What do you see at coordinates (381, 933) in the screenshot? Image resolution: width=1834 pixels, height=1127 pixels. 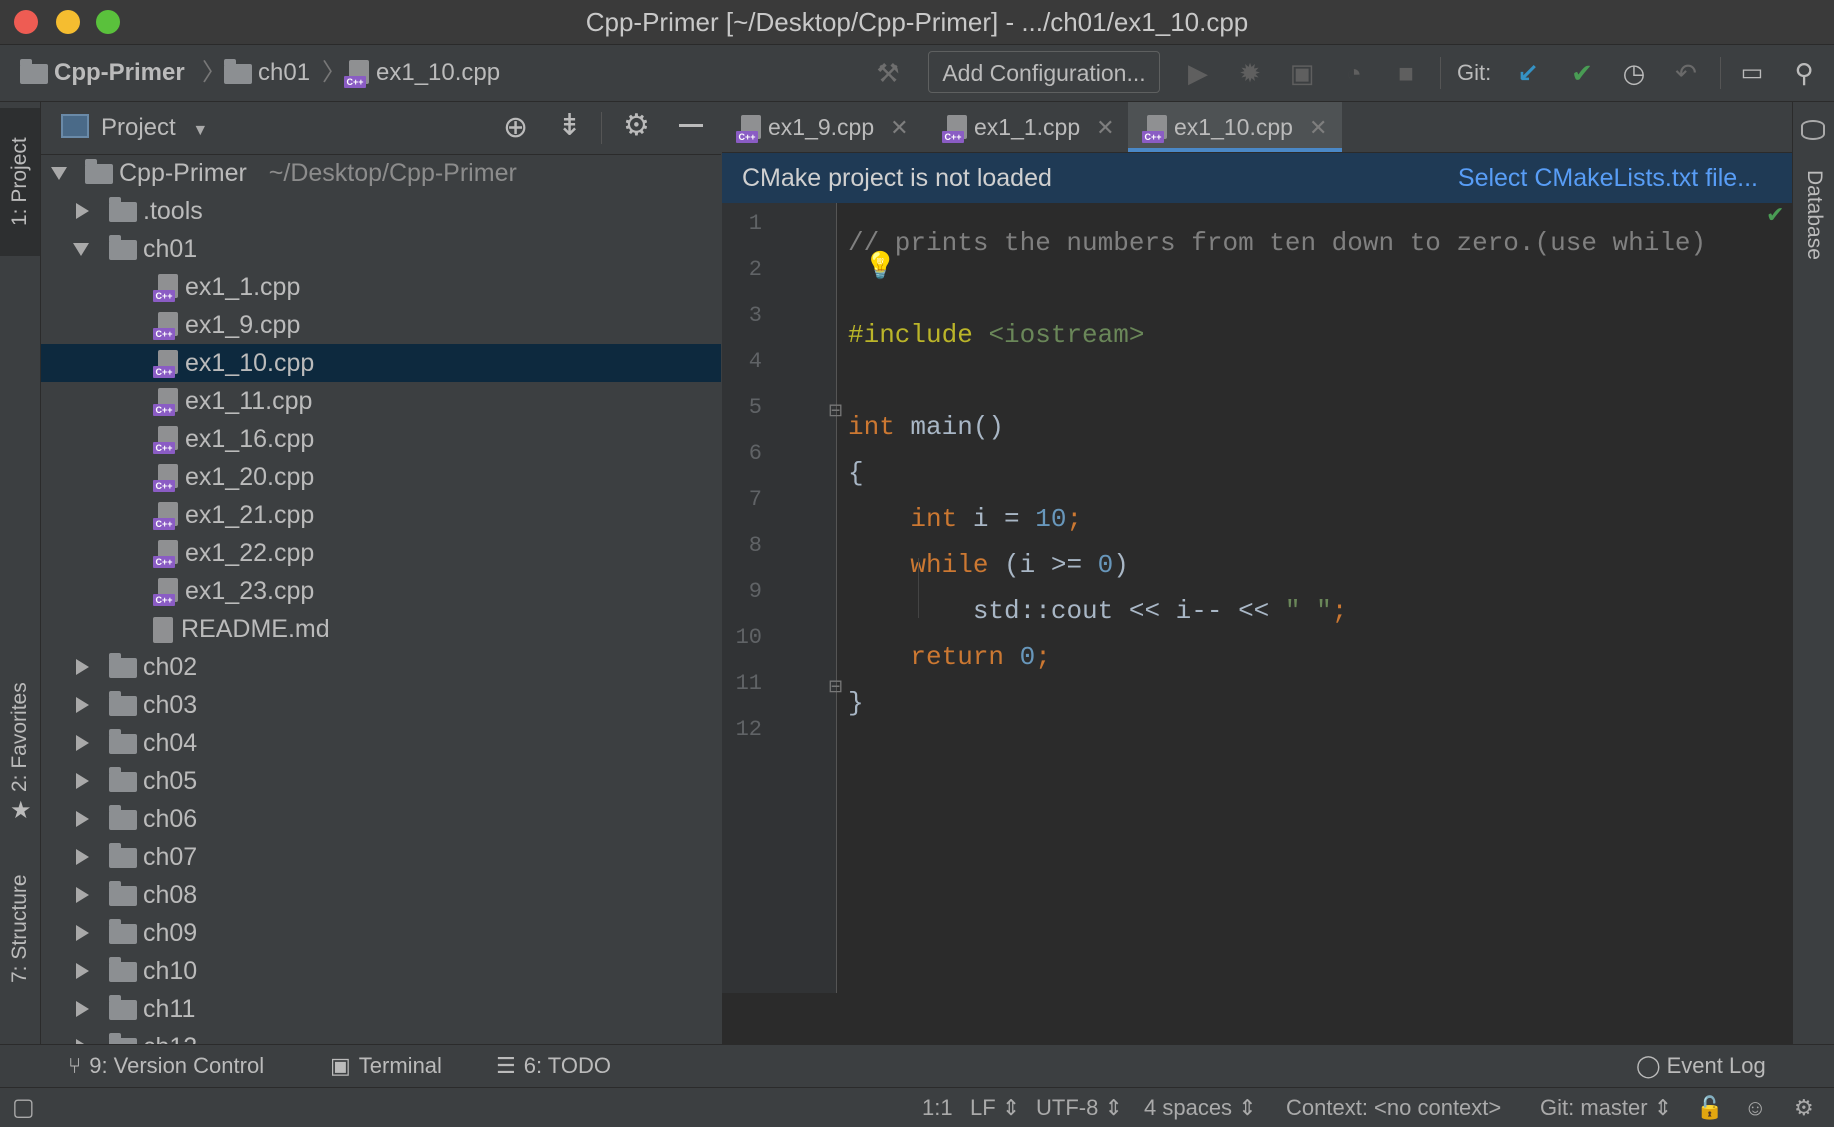 I see `tree-folder-row: ch09` at bounding box center [381, 933].